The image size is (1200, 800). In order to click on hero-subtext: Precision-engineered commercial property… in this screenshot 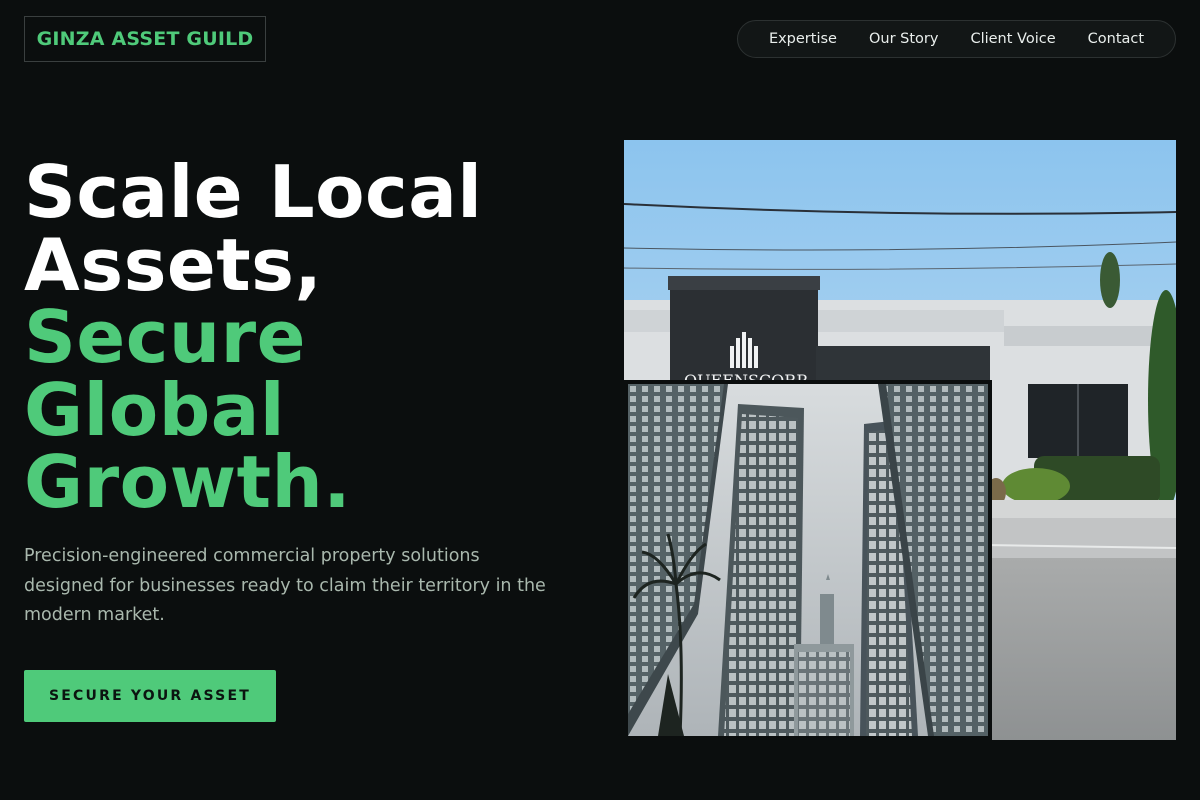, I will do `click(285, 585)`.